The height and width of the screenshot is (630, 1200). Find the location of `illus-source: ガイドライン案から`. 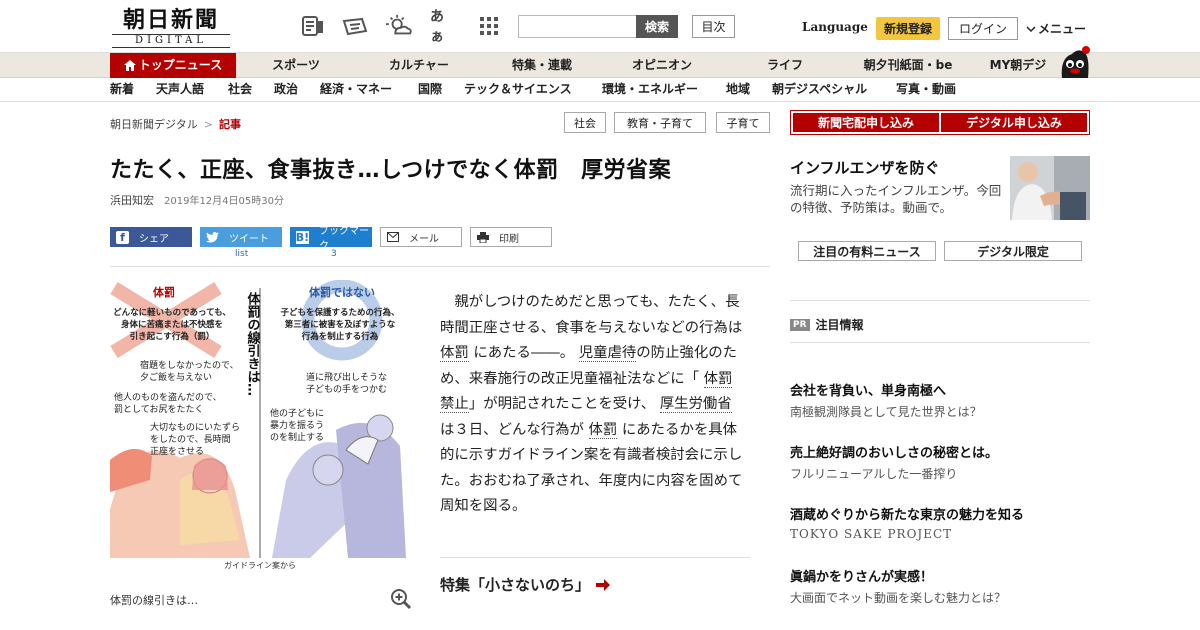

illus-source: ガイドライン案から is located at coordinates (260, 565).